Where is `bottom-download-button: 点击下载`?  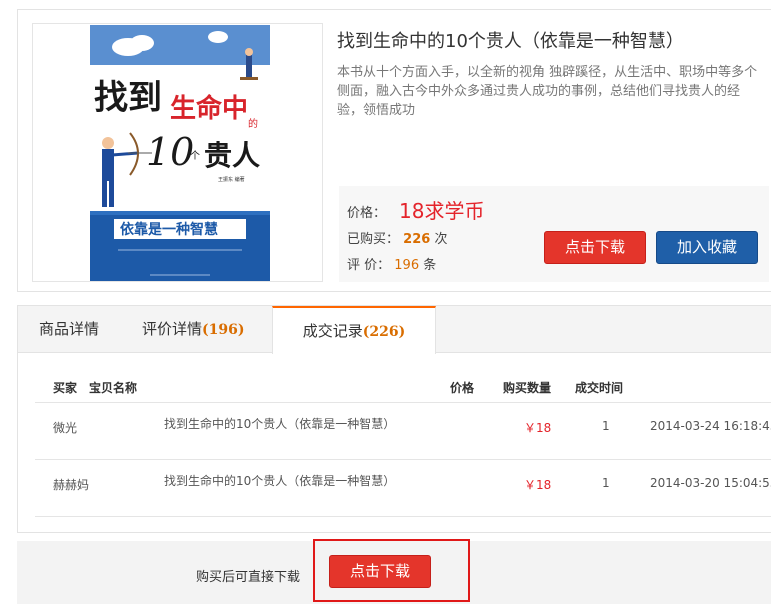
bottom-download-button: 点击下载 is located at coordinates (380, 571).